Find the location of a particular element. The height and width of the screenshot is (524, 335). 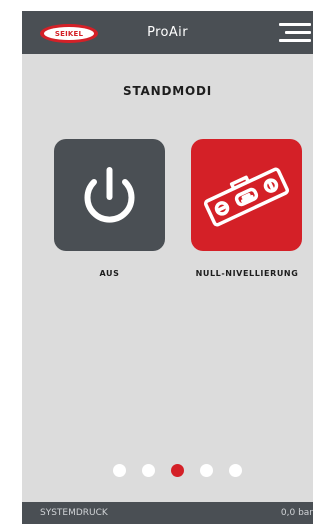

mode-aus-label: AUS is located at coordinates (109, 273).